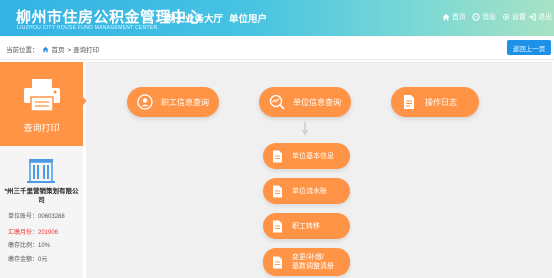 Image resolution: width=554 pixels, height=278 pixels. I want to click on settings-link-label: 设置, so click(519, 17).